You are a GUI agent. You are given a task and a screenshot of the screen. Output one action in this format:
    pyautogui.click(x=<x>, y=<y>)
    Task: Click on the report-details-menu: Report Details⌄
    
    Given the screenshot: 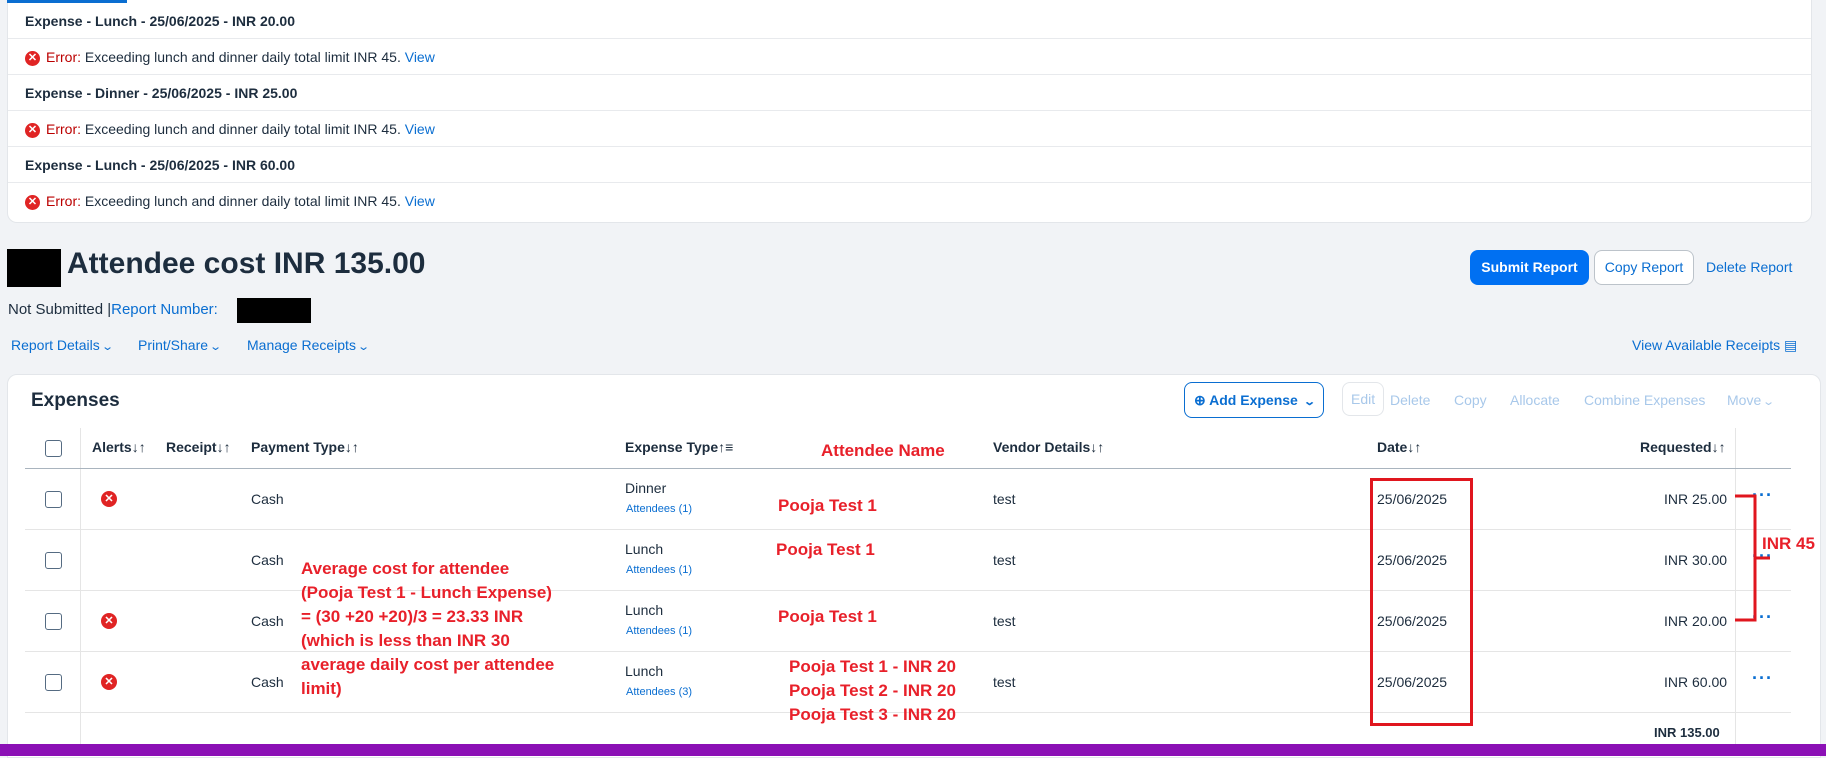 What is the action you would take?
    pyautogui.click(x=62, y=345)
    